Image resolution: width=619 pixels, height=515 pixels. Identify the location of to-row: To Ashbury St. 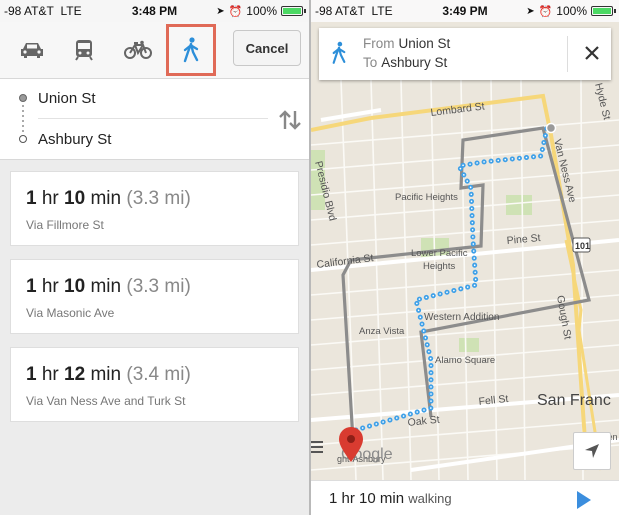
(405, 62).